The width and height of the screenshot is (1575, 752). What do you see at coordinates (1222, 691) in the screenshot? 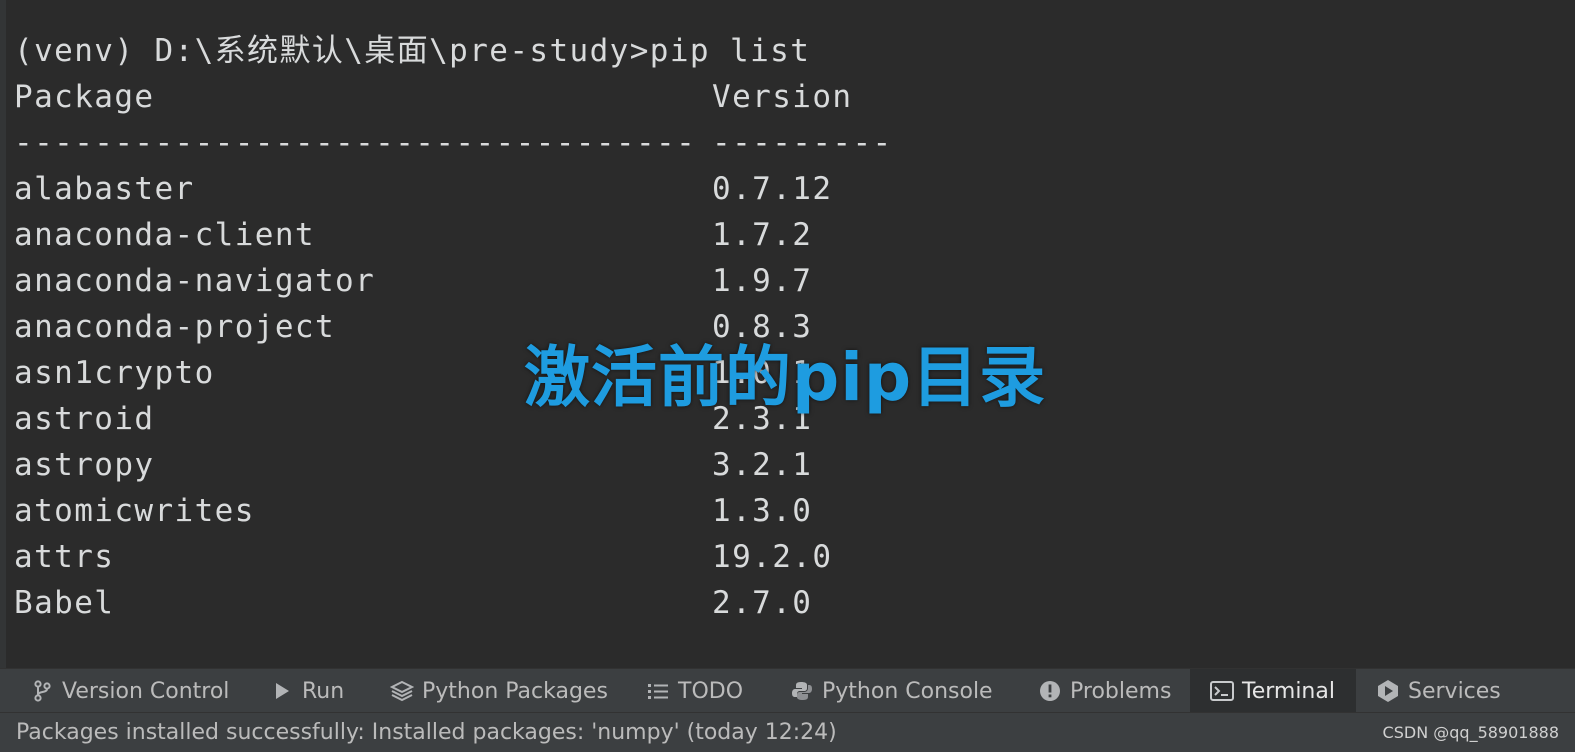
I see `terminal-icon` at bounding box center [1222, 691].